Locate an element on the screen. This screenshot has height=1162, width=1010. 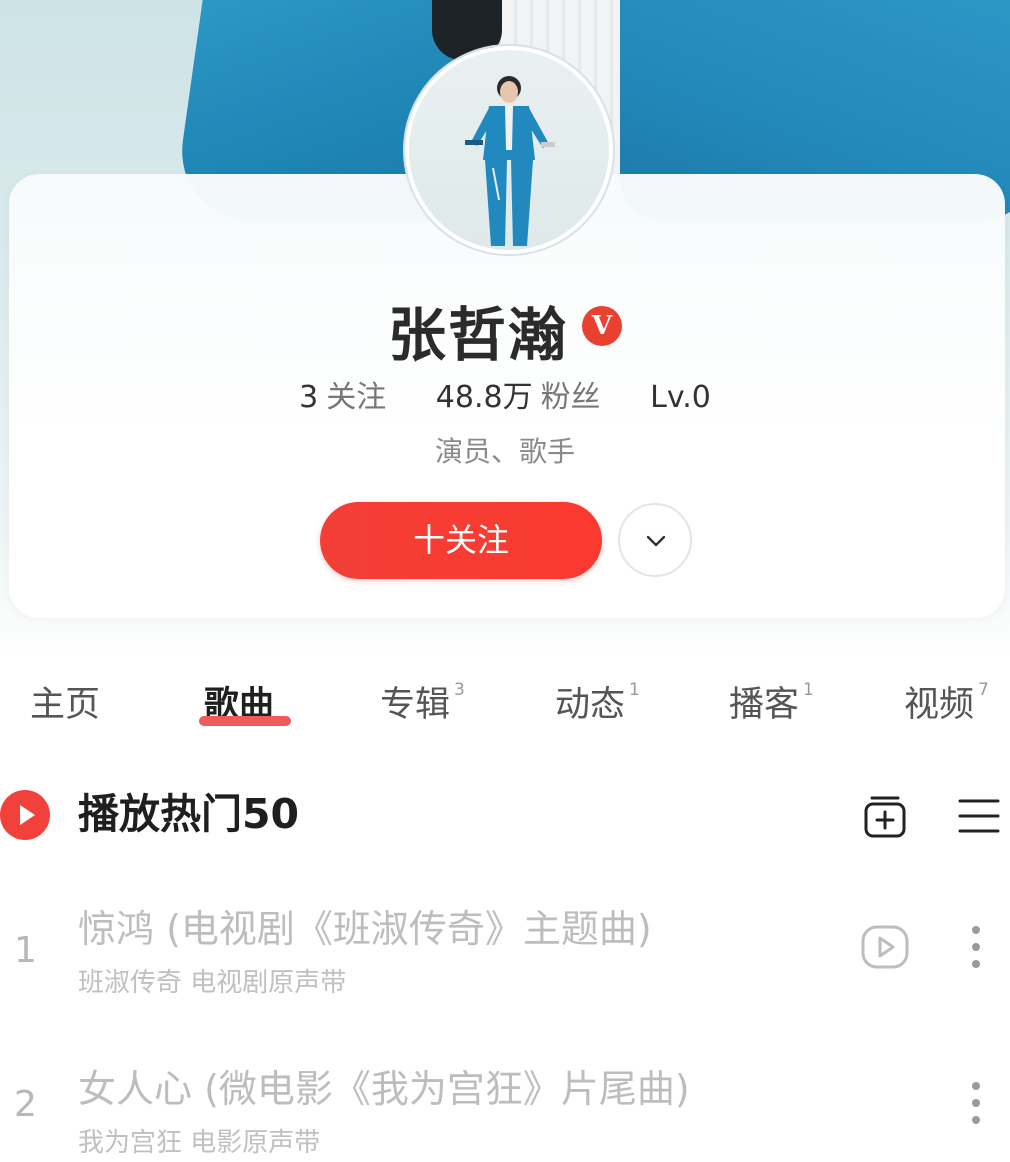
play-all-button is located at coordinates (25, 815).